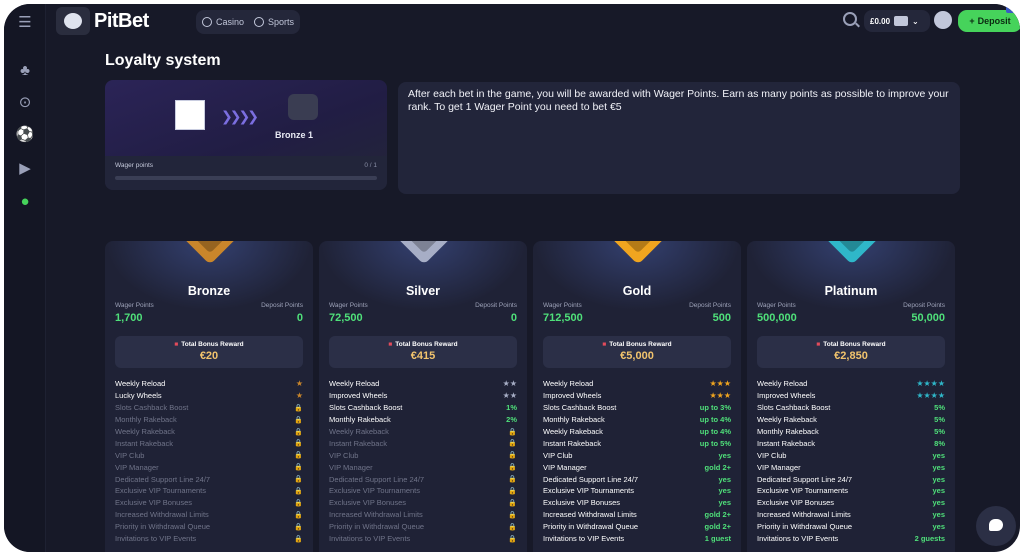  I want to click on reward-label: Total Bonus Reward, so click(209, 344).